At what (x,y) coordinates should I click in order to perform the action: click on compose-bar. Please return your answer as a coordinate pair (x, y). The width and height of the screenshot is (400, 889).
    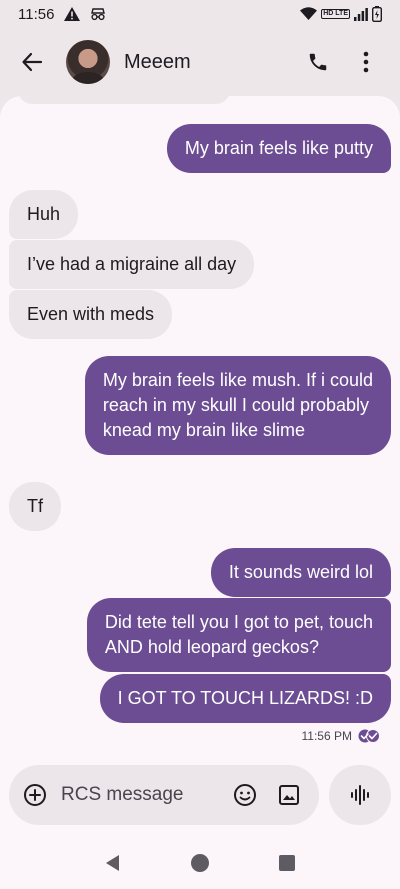
    Looking at the image, I should click on (200, 795).